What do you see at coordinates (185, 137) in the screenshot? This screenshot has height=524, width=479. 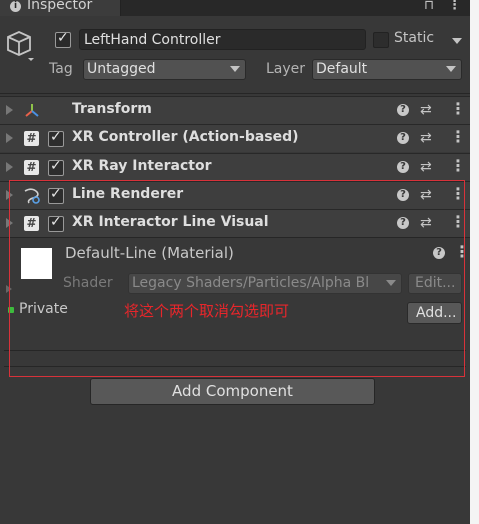 I see `component-title: XR Controller (Action-based)` at bounding box center [185, 137].